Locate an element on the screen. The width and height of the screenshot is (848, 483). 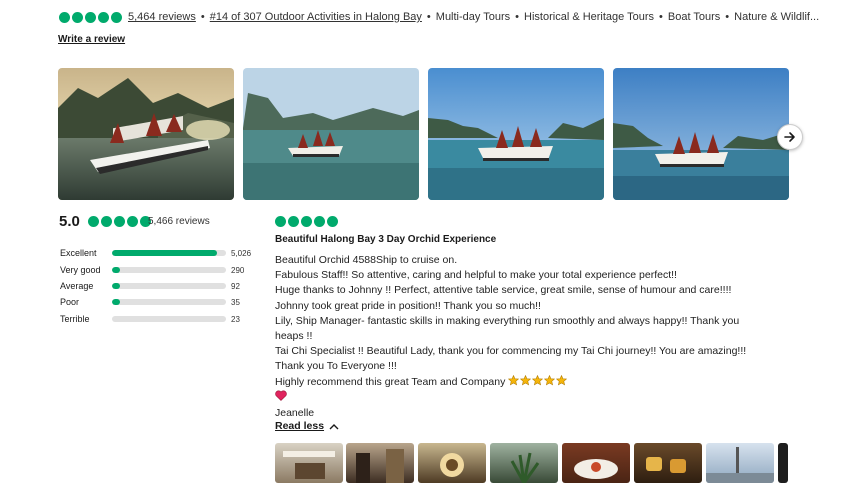
carousel-next-button is located at coordinates (790, 137).